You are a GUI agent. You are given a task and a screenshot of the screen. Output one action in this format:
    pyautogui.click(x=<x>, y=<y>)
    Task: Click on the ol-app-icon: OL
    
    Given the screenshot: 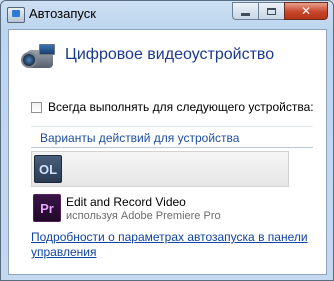 What is the action you would take?
    pyautogui.click(x=48, y=169)
    